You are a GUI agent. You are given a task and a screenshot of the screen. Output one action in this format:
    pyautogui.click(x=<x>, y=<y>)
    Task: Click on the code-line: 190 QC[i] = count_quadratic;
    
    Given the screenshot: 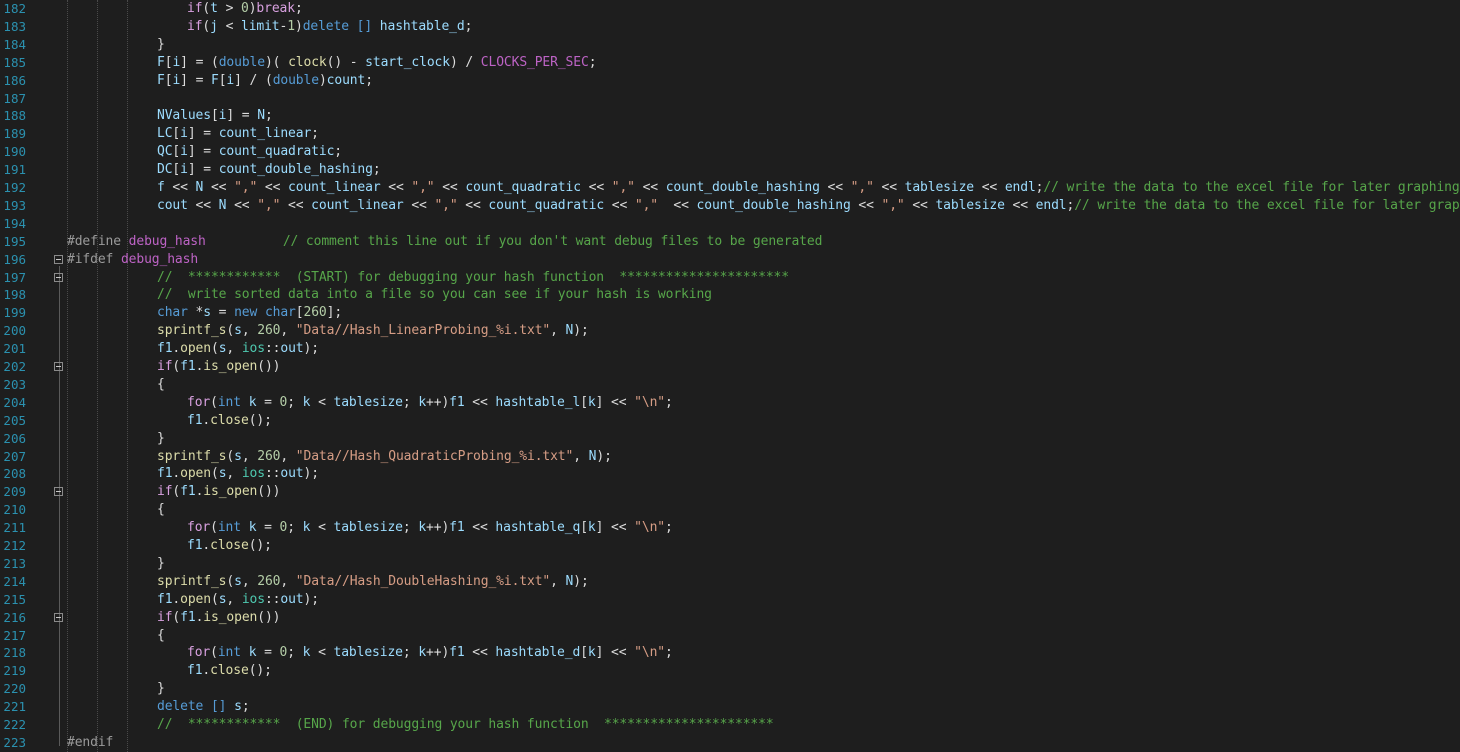 What is the action you would take?
    pyautogui.click(x=730, y=152)
    